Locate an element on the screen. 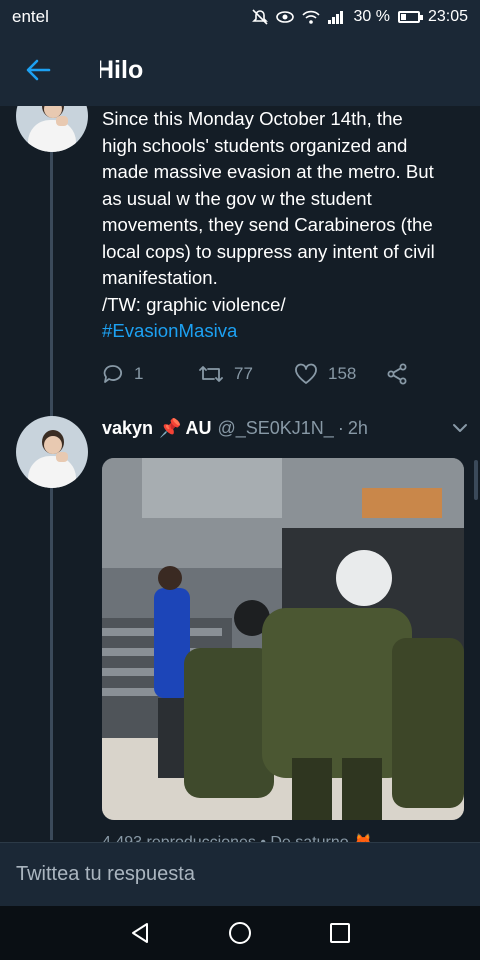 The image size is (480, 960). circle-home-icon is located at coordinates (240, 933).